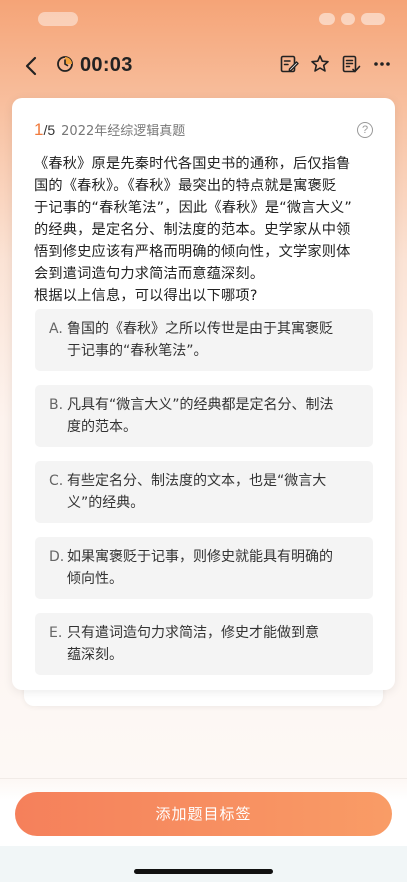 This screenshot has height=882, width=407. What do you see at coordinates (348, 19) in the screenshot?
I see `wifi-icon` at bounding box center [348, 19].